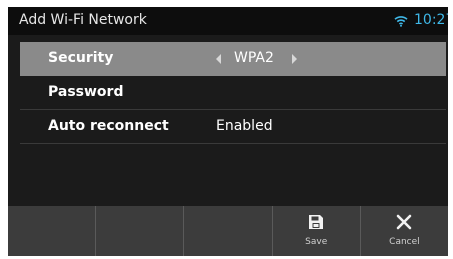 The height and width of the screenshot is (259, 453). Describe the element at coordinates (316, 242) in the screenshot. I see `save-label: Save` at that location.